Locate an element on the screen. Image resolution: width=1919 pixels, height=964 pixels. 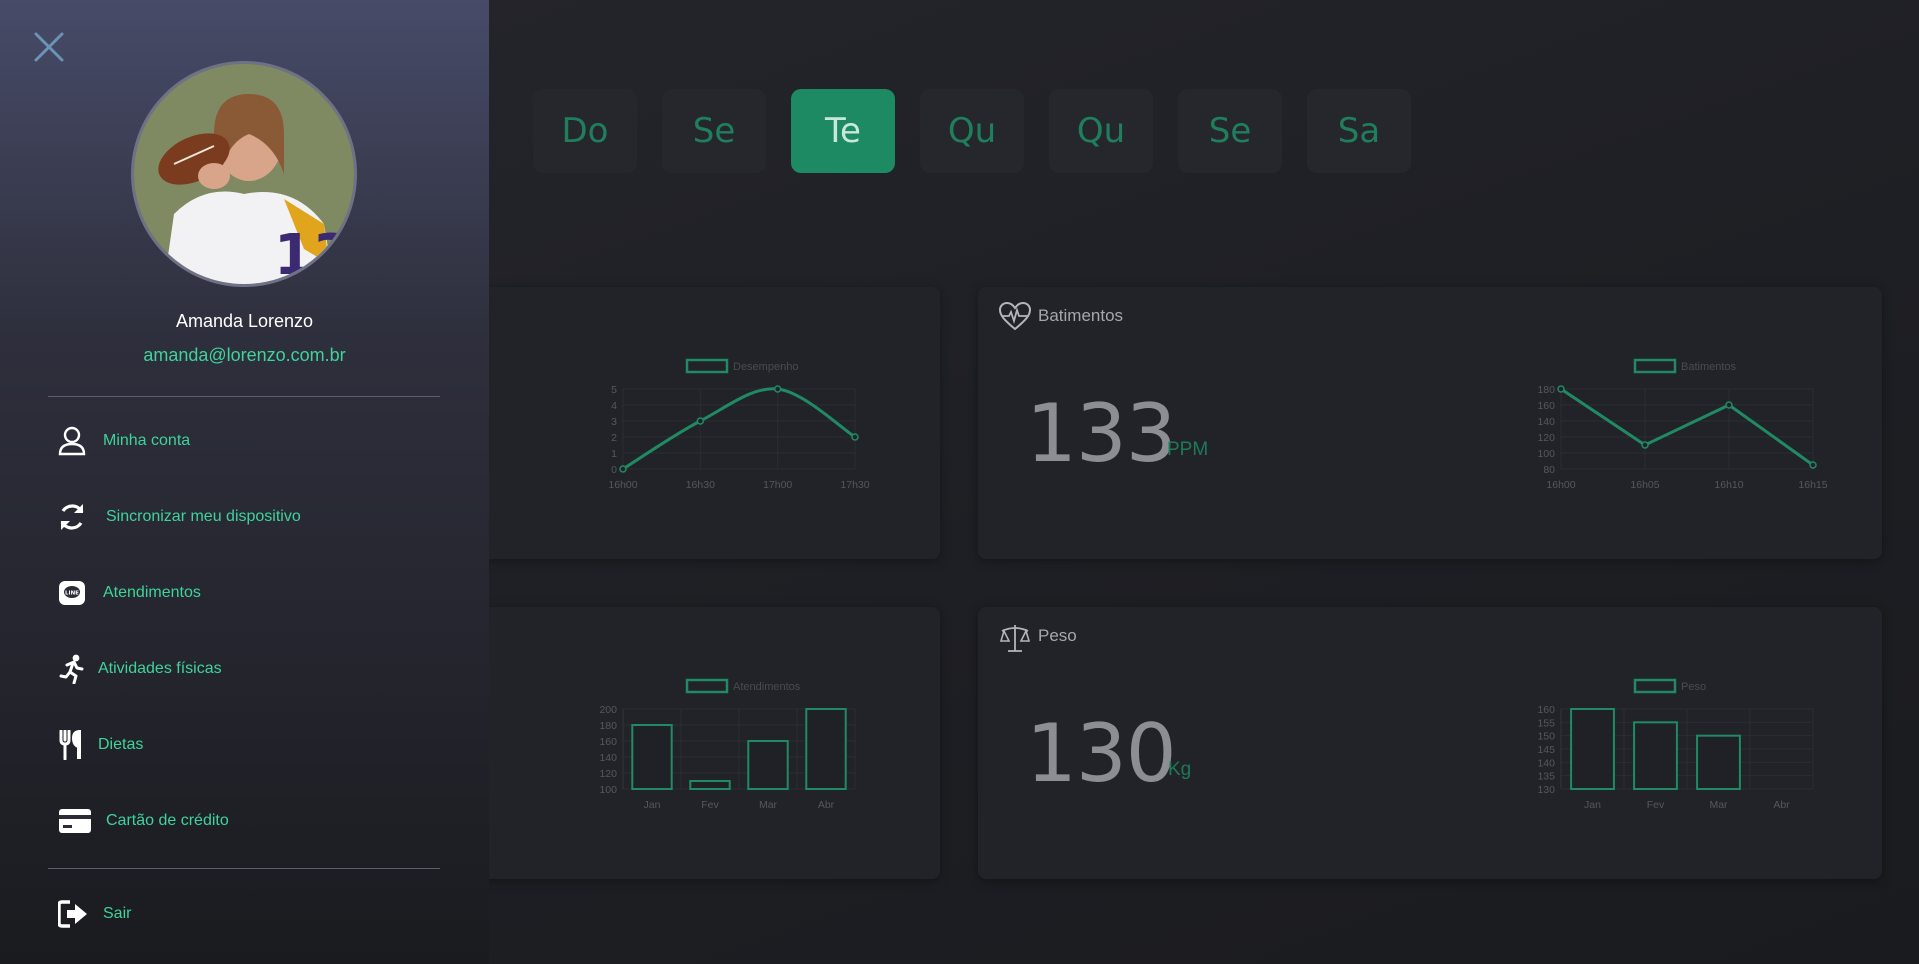
menu-item-cartao: Cartão de crédito is located at coordinates (248, 822).